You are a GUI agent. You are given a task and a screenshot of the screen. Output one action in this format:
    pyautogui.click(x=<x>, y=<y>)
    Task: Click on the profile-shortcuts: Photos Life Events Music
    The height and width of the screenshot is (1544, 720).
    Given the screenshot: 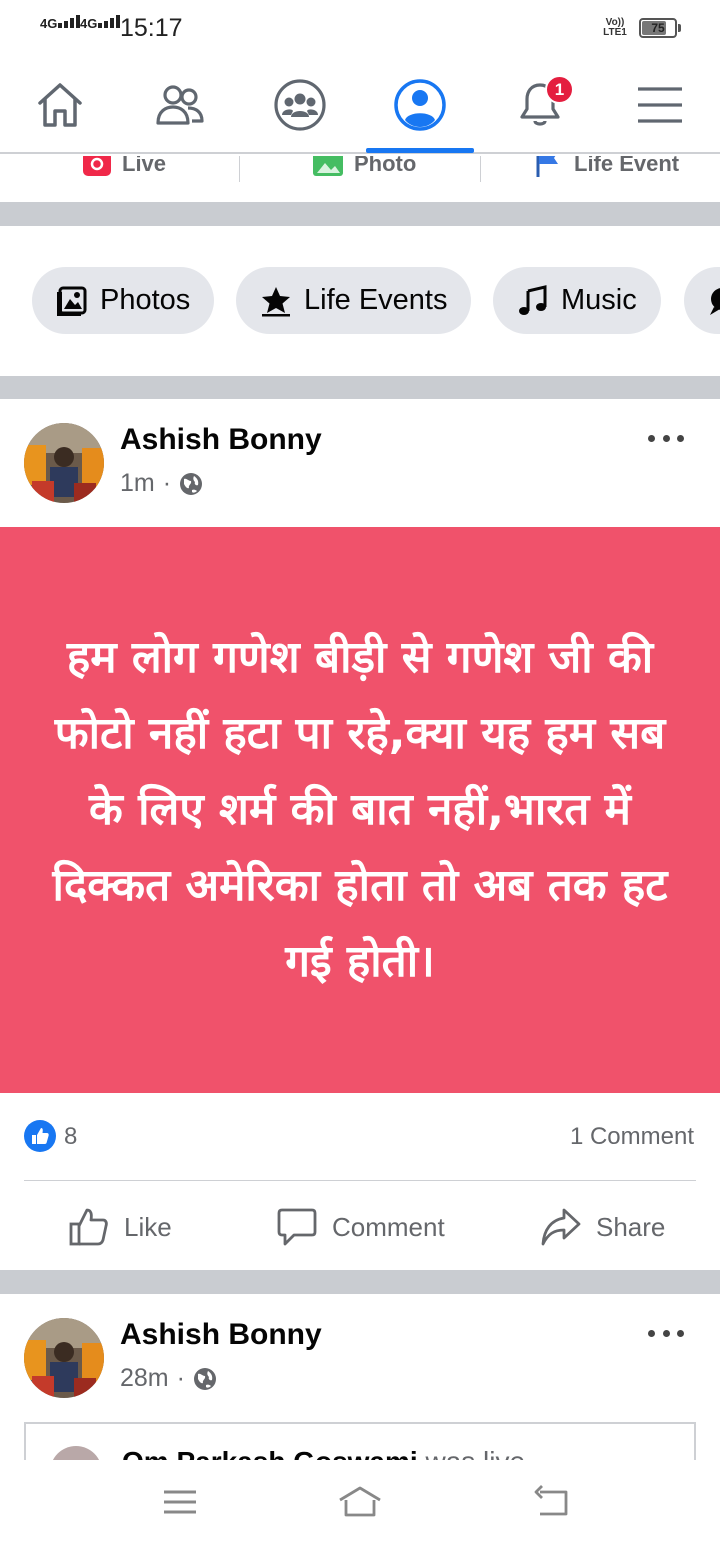 What is the action you would take?
    pyautogui.click(x=360, y=301)
    